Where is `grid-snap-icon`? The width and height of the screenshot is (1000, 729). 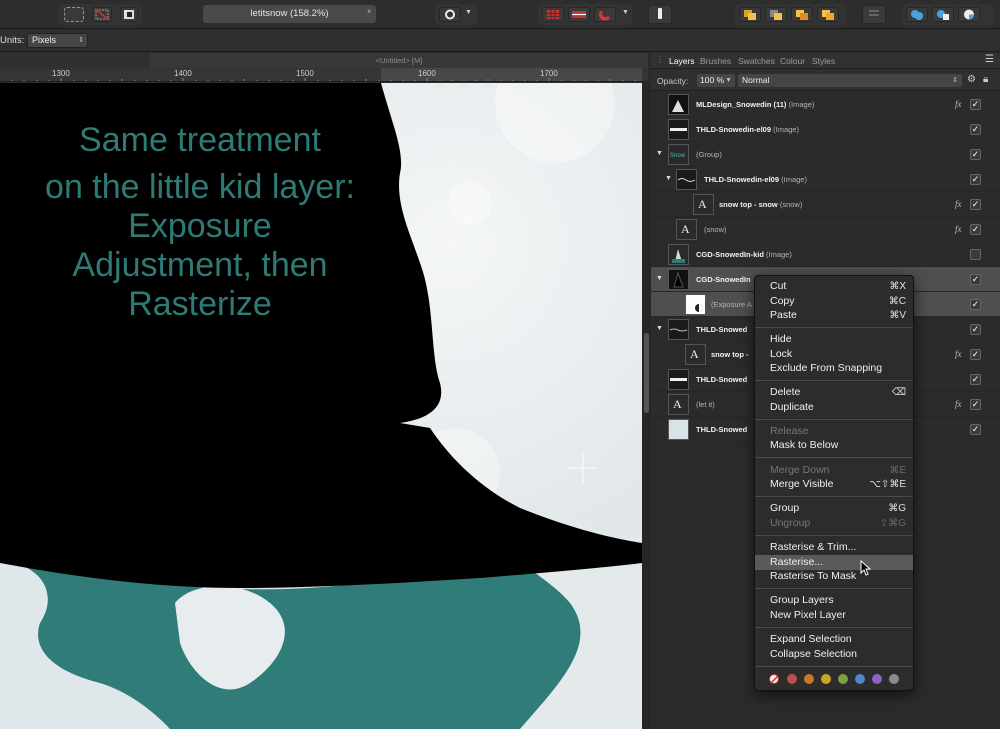
grid-snap-icon is located at coordinates (553, 14).